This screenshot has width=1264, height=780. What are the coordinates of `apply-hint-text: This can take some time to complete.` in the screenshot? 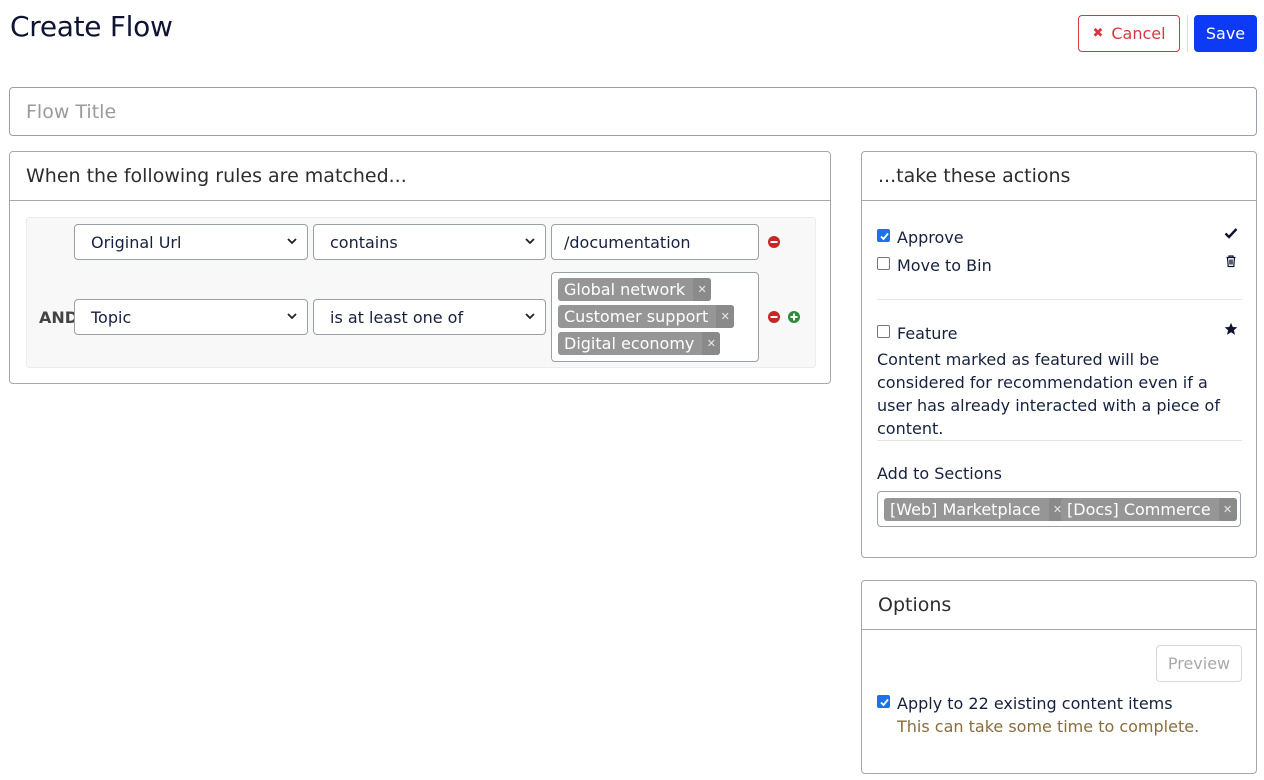 It's located at (1048, 726).